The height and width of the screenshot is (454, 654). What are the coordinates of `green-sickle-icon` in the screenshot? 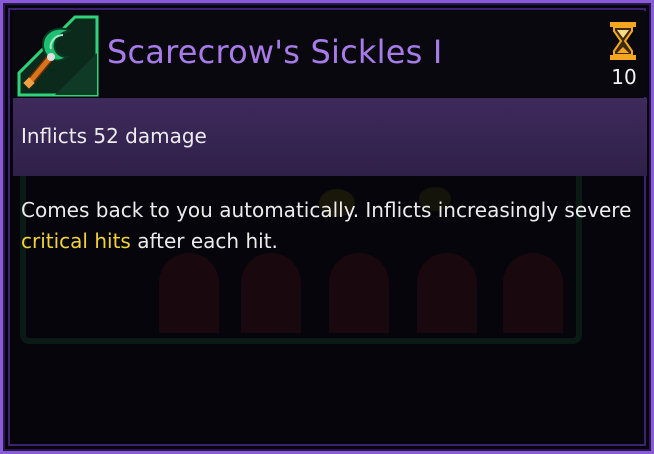 It's located at (58, 56).